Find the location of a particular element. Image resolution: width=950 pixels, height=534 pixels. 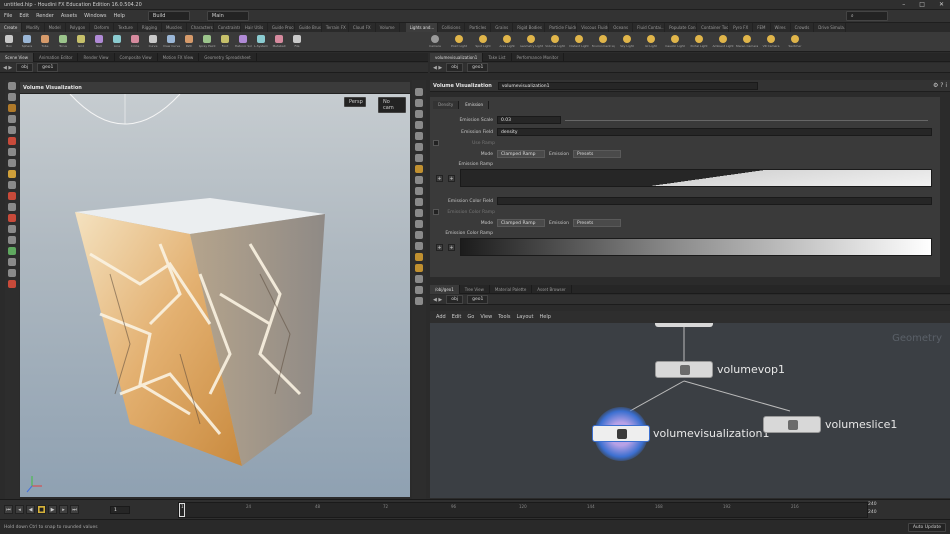

display-icon is located at coordinates (12, 262).